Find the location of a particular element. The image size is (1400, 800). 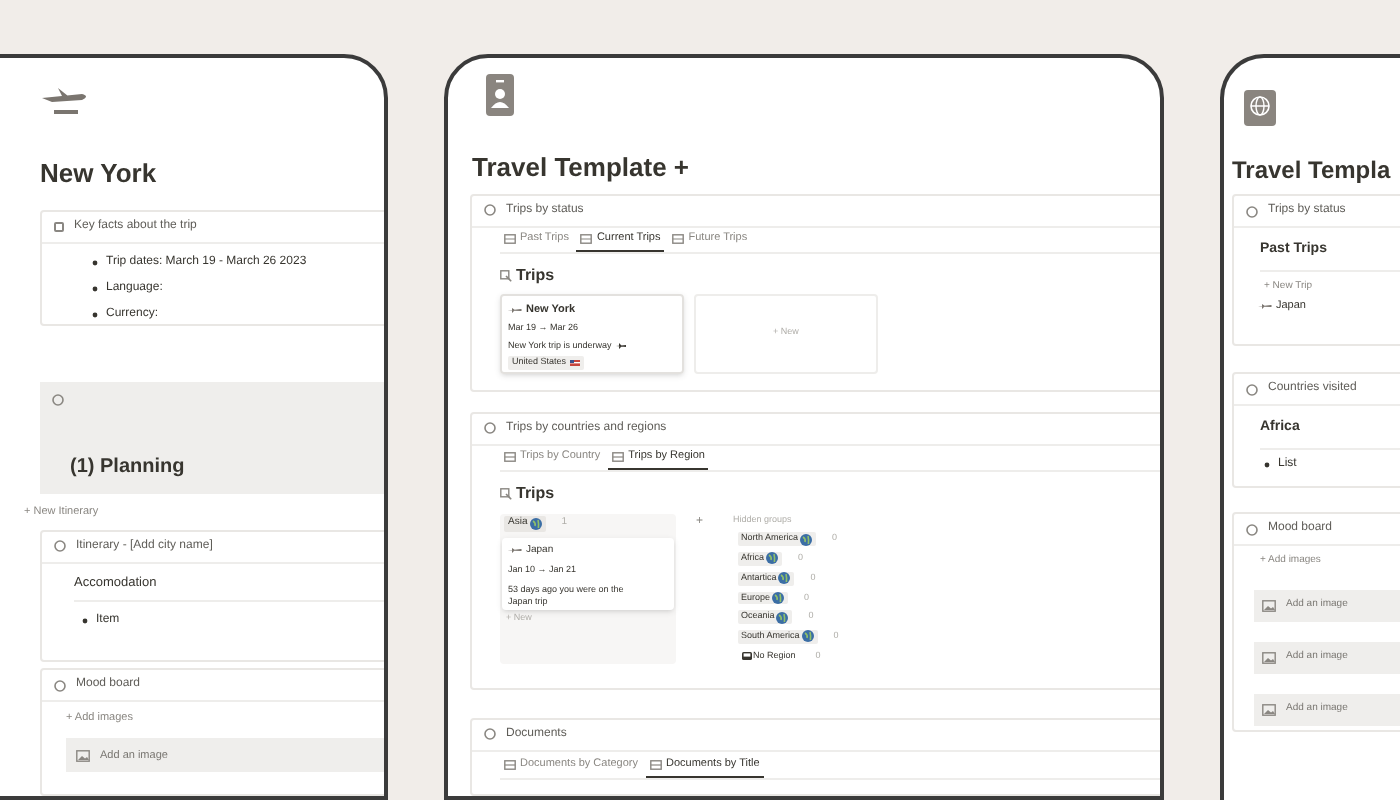

block-heading: (1) Planning is located at coordinates (128, 467).